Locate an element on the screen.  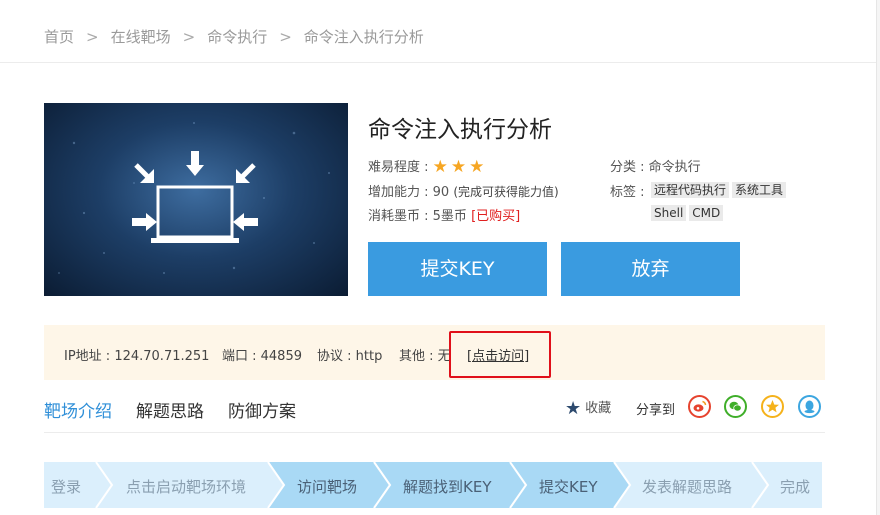
tag-shell: Shell is located at coordinates (669, 213).